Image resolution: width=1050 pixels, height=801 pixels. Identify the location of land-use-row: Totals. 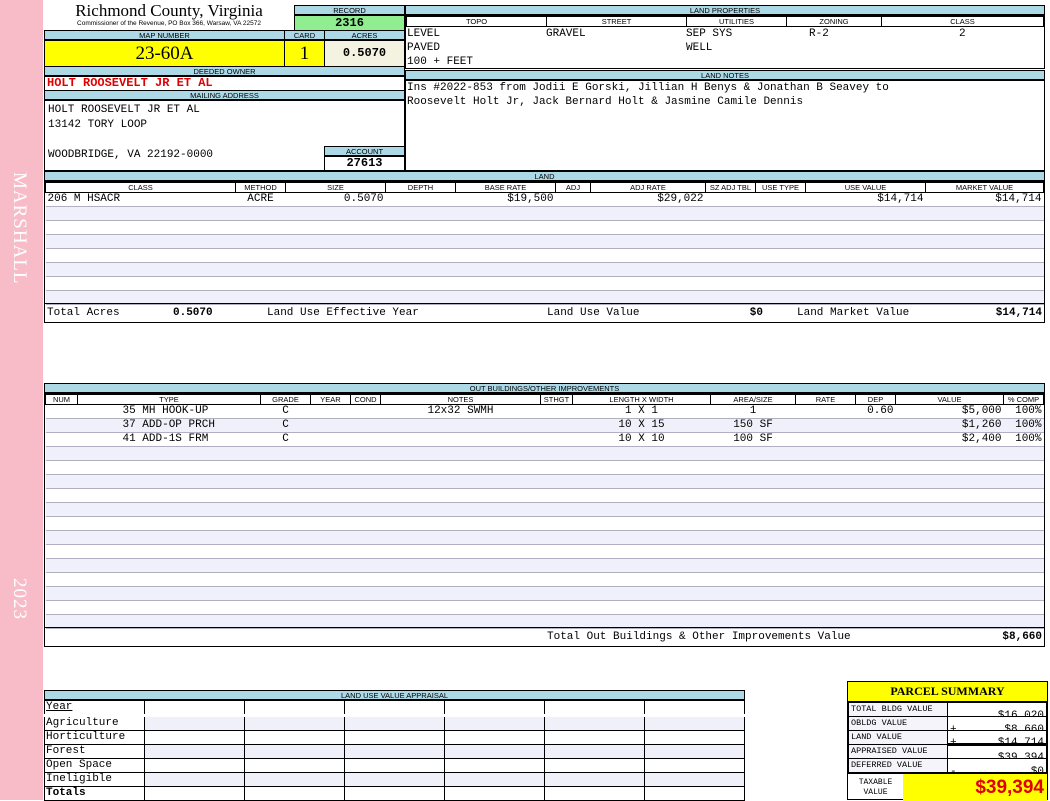
(394, 793).